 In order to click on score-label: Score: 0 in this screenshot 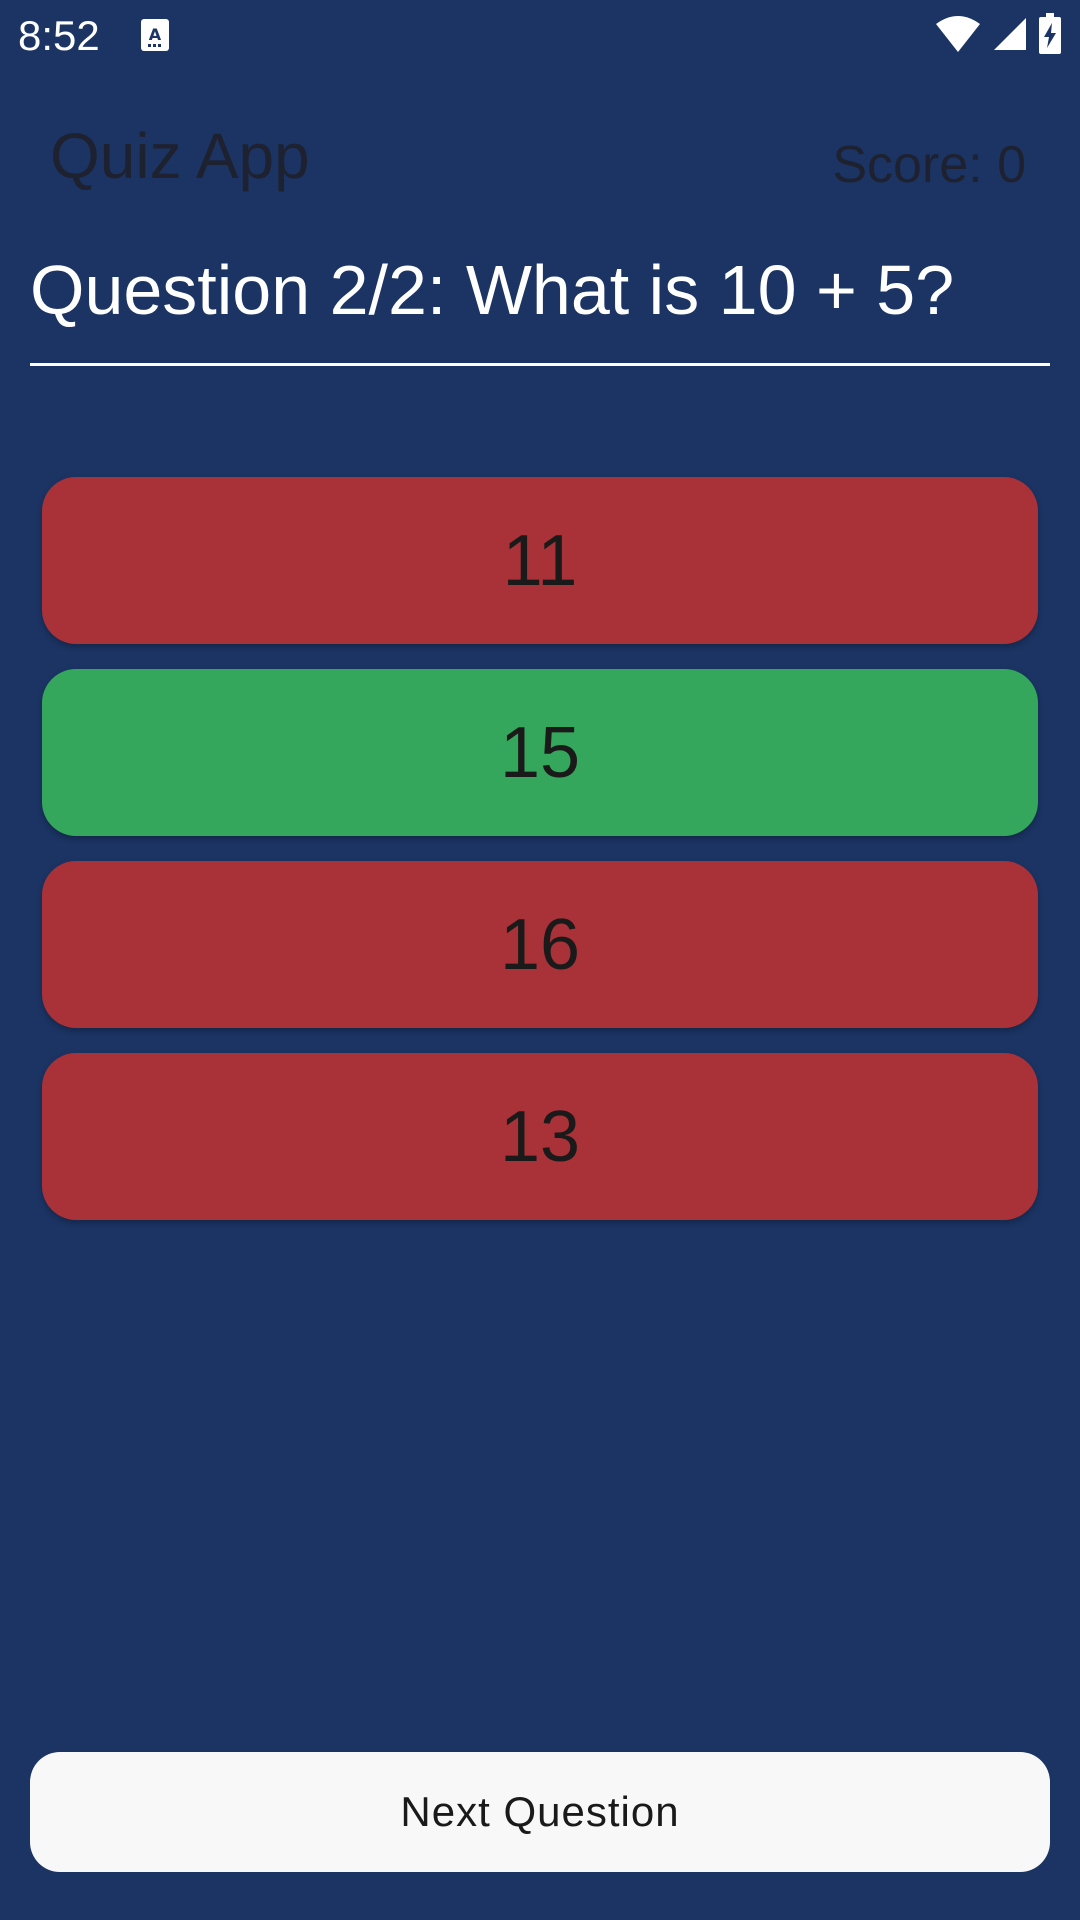, I will do `click(929, 165)`.